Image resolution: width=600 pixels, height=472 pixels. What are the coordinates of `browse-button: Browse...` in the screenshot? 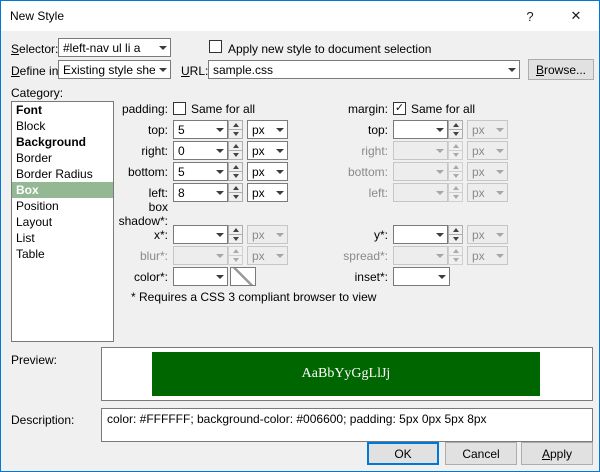 It's located at (561, 69).